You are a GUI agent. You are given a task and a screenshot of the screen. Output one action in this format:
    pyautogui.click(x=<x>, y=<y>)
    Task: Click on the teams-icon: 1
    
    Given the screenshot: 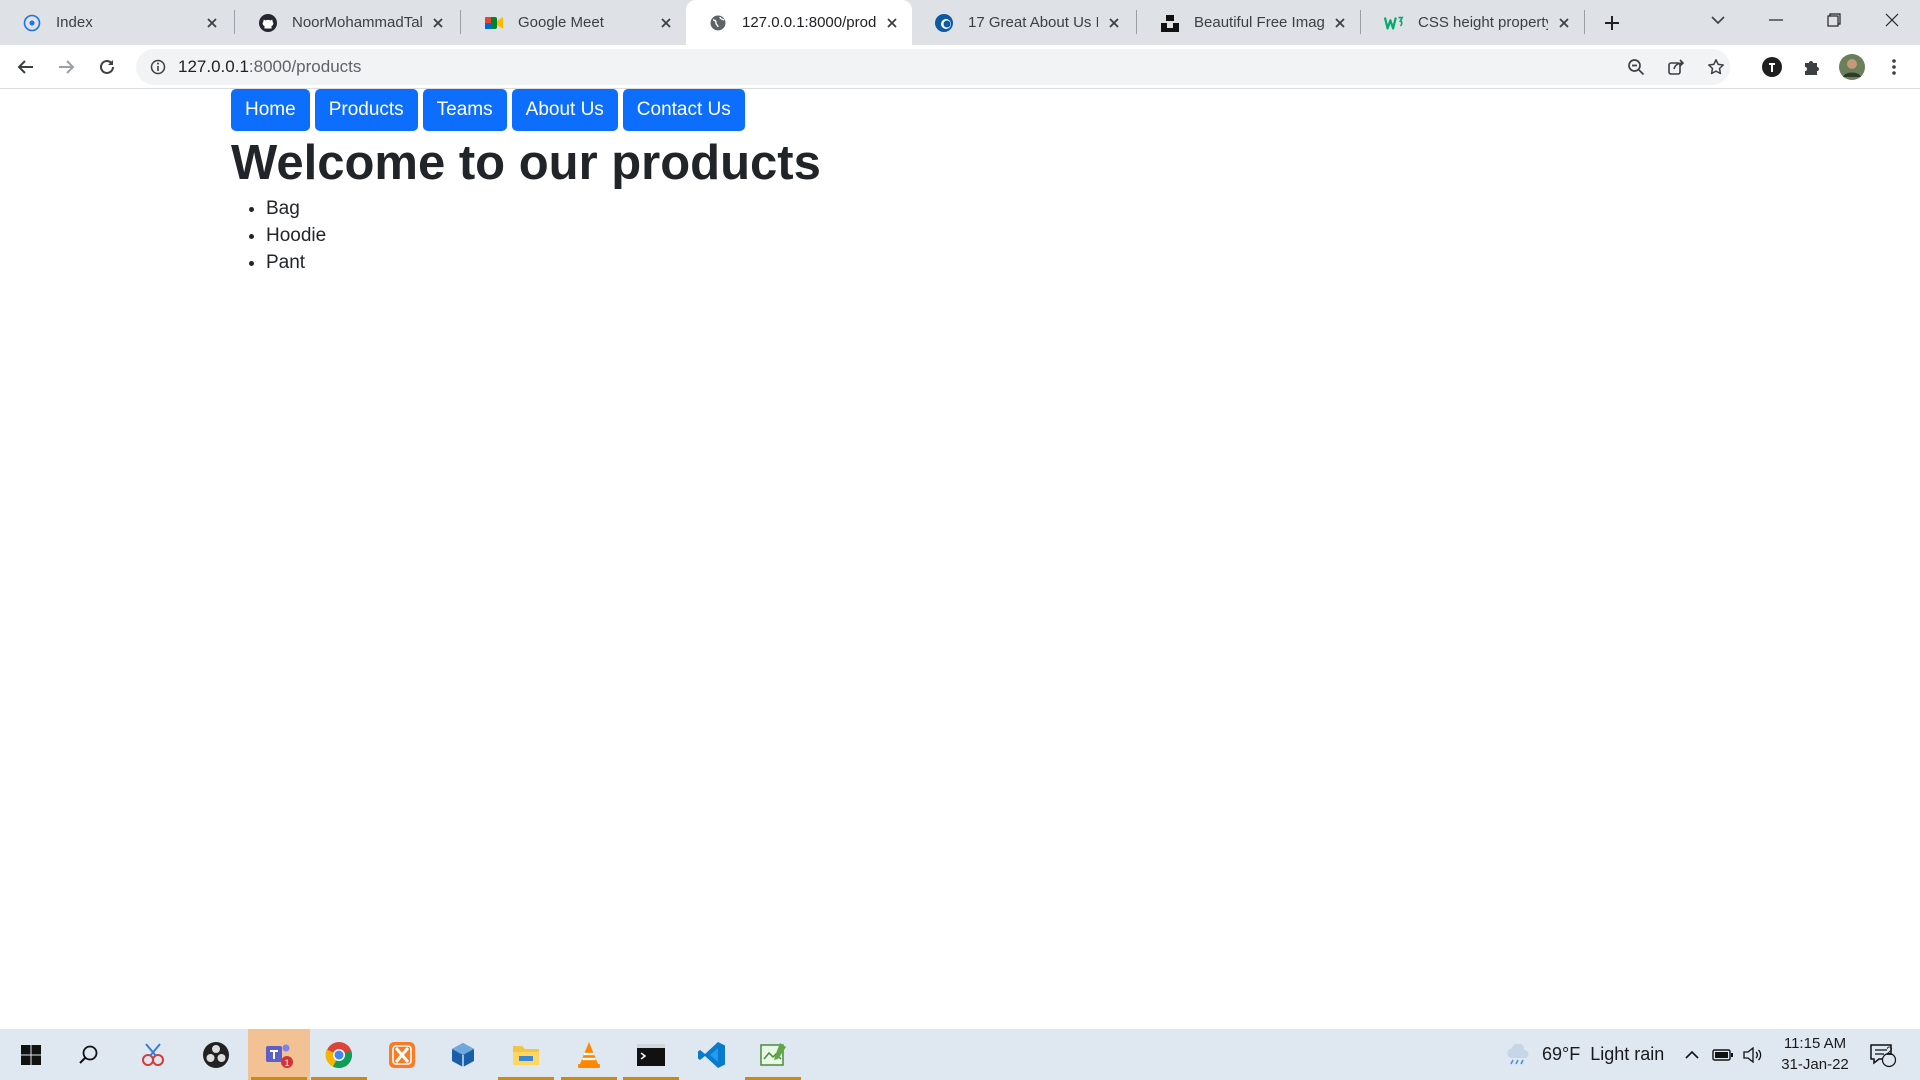 What is the action you would take?
    pyautogui.click(x=279, y=1056)
    